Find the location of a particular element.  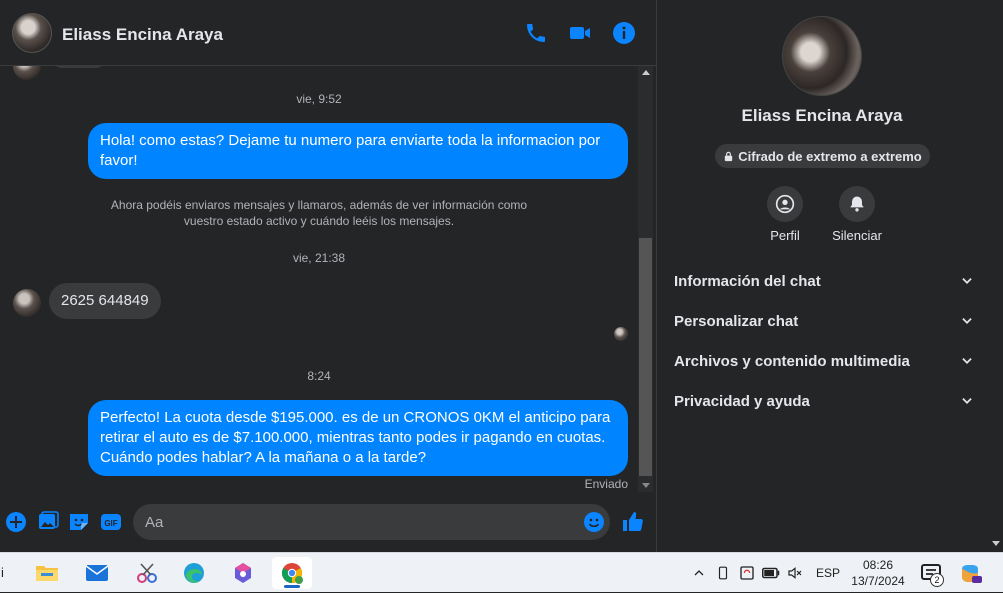

timestamp: vie, 9:52 is located at coordinates (319, 99).